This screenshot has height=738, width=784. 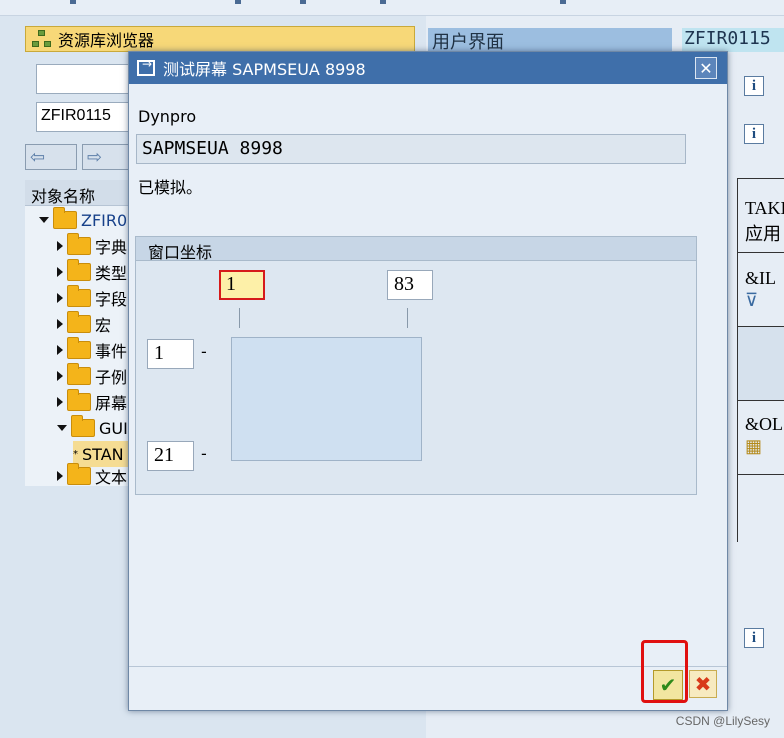 I want to click on forward-arrow-button: ⇨, so click(x=108, y=157).